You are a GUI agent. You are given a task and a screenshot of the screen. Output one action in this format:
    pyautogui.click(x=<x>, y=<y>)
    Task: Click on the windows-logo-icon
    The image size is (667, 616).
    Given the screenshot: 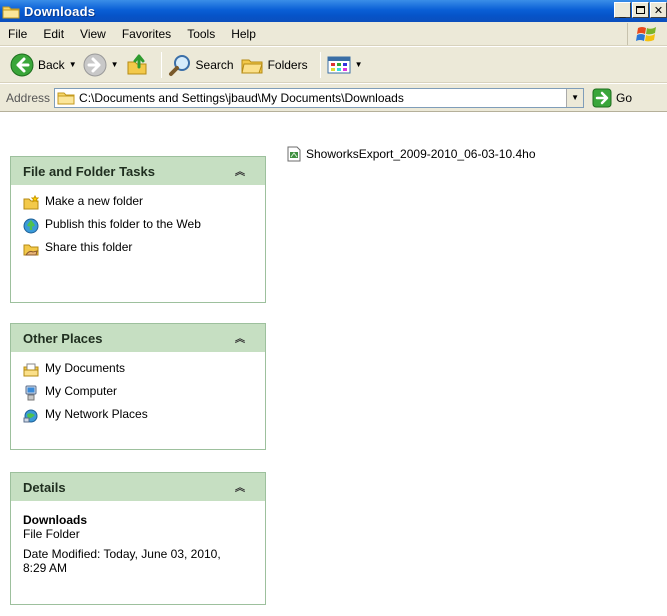 What is the action you would take?
    pyautogui.click(x=646, y=34)
    